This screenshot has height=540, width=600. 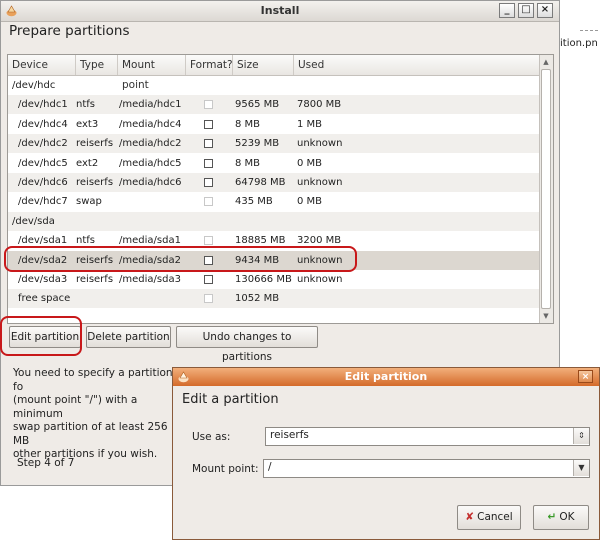 I want to click on undo-changes-button: Undo changes to partitions, so click(x=247, y=344).